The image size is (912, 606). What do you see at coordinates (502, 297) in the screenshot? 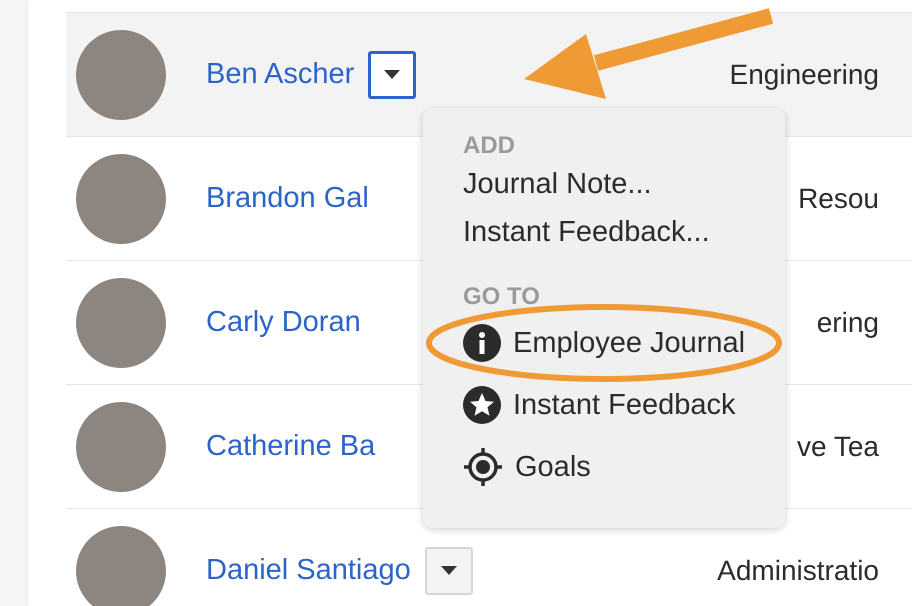
I see `menu-section-heading: GO TO` at bounding box center [502, 297].